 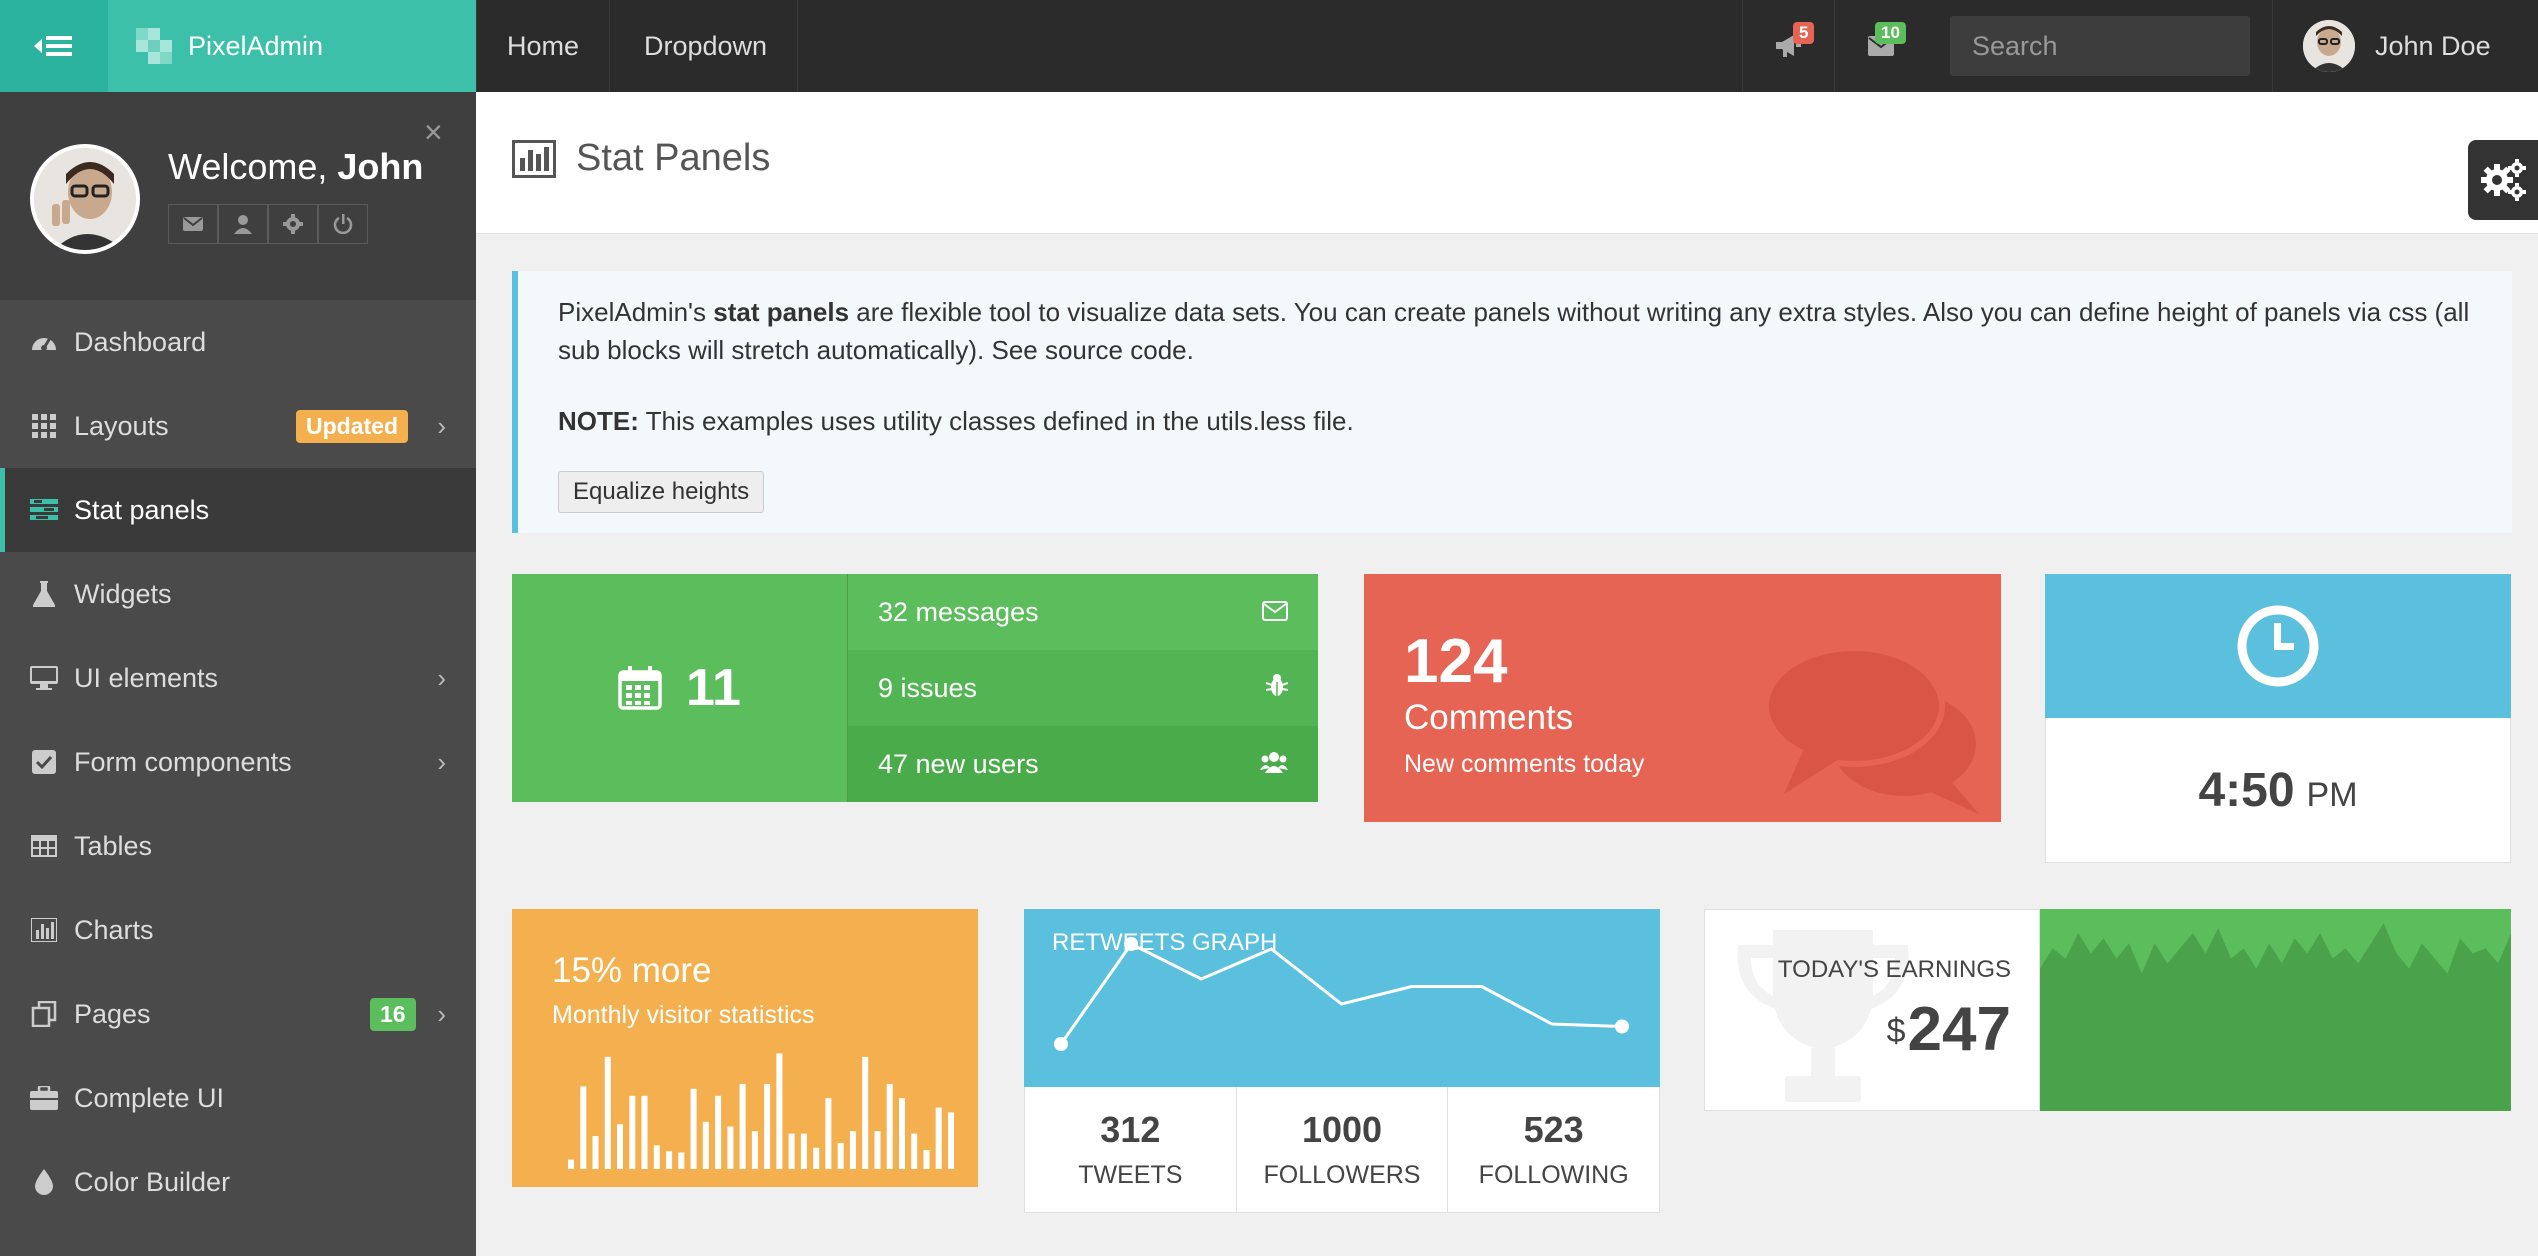 What do you see at coordinates (54, 46) in the screenshot?
I see `menu-toggle-button` at bounding box center [54, 46].